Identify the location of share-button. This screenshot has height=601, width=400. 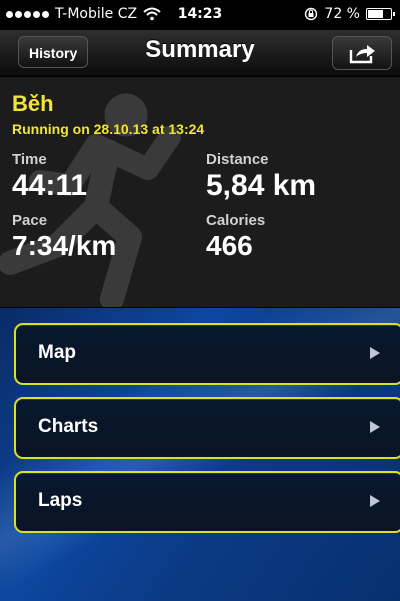
(362, 53).